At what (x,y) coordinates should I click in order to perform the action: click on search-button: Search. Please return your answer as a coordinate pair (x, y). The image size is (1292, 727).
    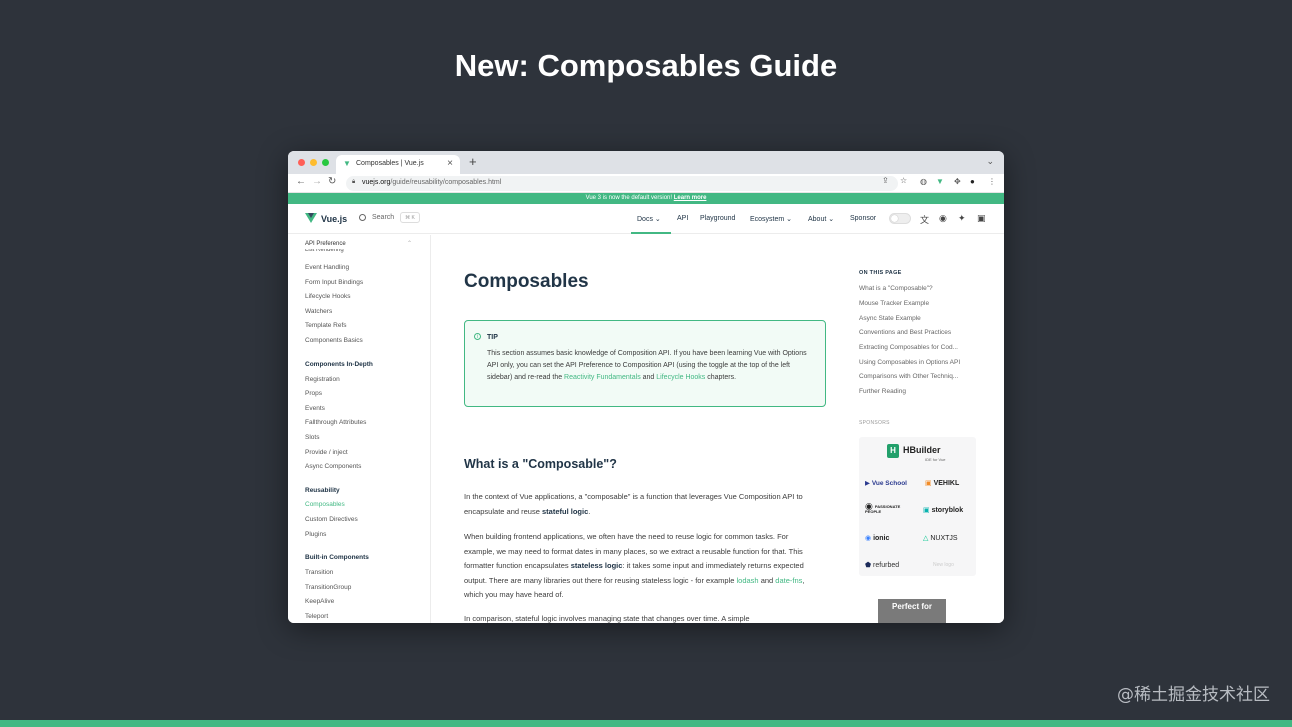
    Looking at the image, I should click on (383, 217).